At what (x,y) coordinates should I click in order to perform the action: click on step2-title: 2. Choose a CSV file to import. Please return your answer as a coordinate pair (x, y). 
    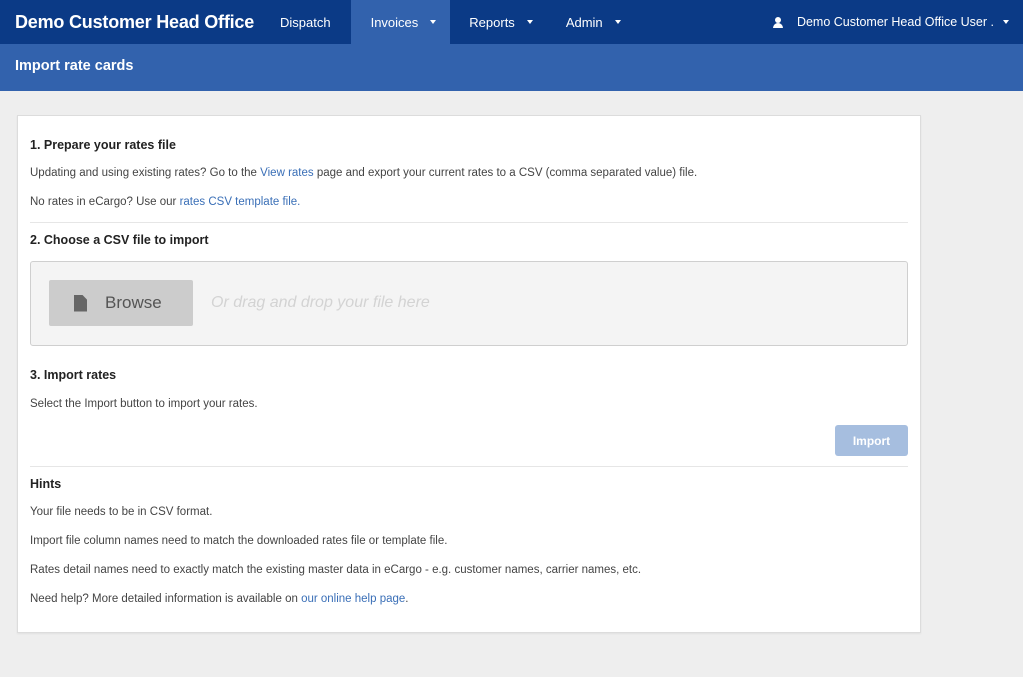
    Looking at the image, I should click on (119, 240).